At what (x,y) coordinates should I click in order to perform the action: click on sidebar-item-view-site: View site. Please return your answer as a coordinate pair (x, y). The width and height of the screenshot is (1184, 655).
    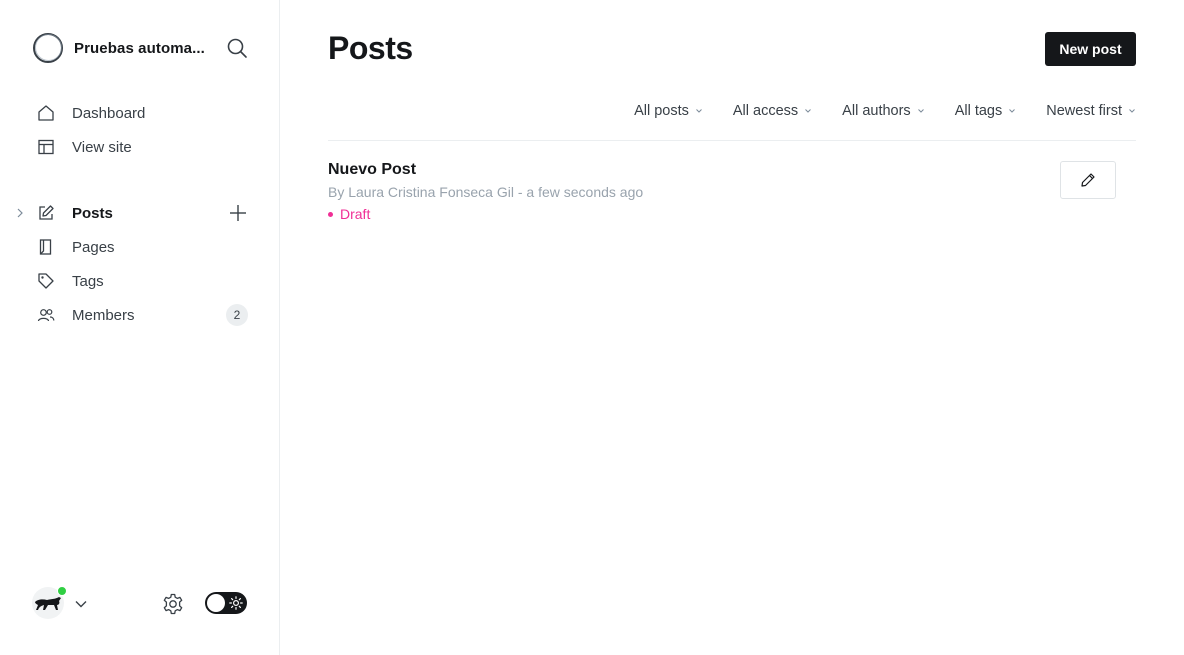
    Looking at the image, I should click on (143, 147).